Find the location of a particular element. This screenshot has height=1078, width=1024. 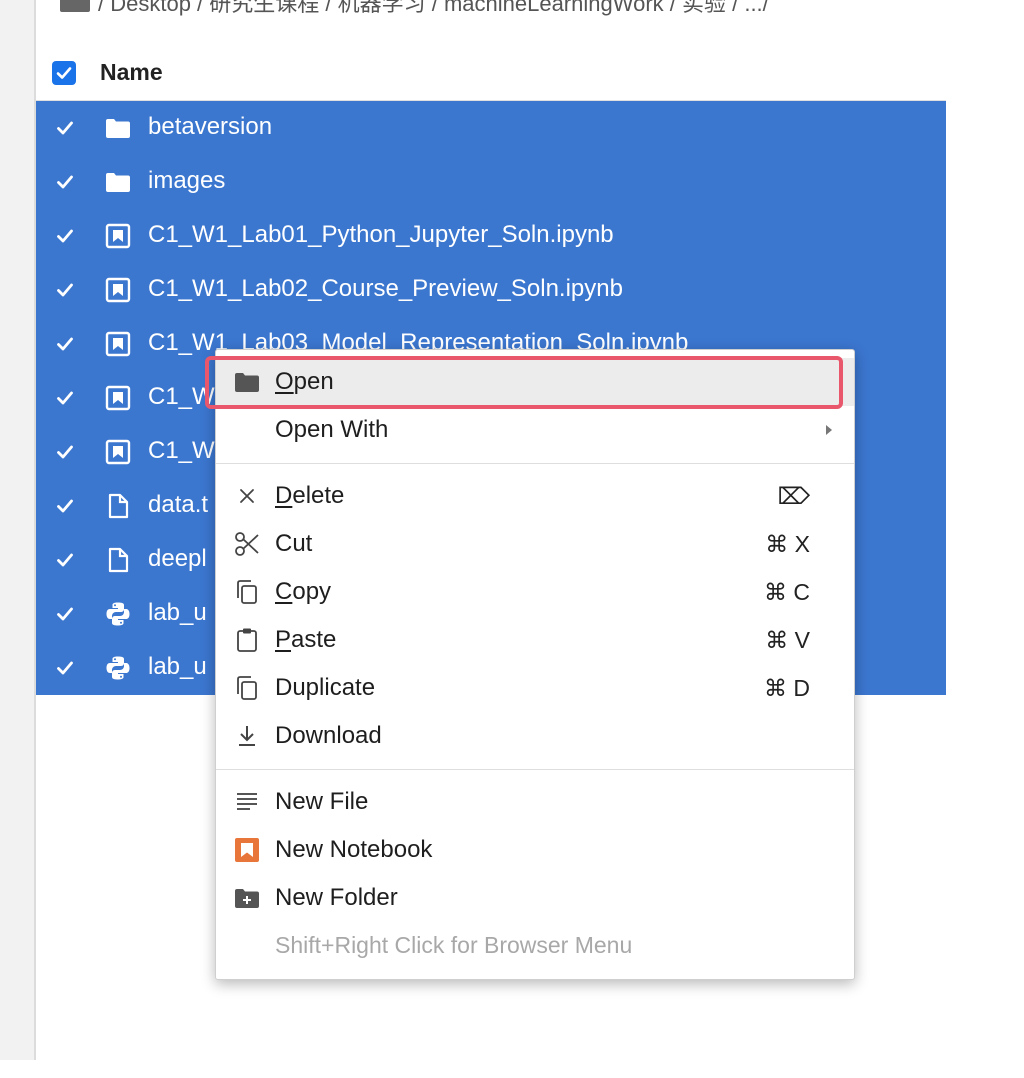

menu-item-copy: Copy ⌘ C is located at coordinates (535, 592).